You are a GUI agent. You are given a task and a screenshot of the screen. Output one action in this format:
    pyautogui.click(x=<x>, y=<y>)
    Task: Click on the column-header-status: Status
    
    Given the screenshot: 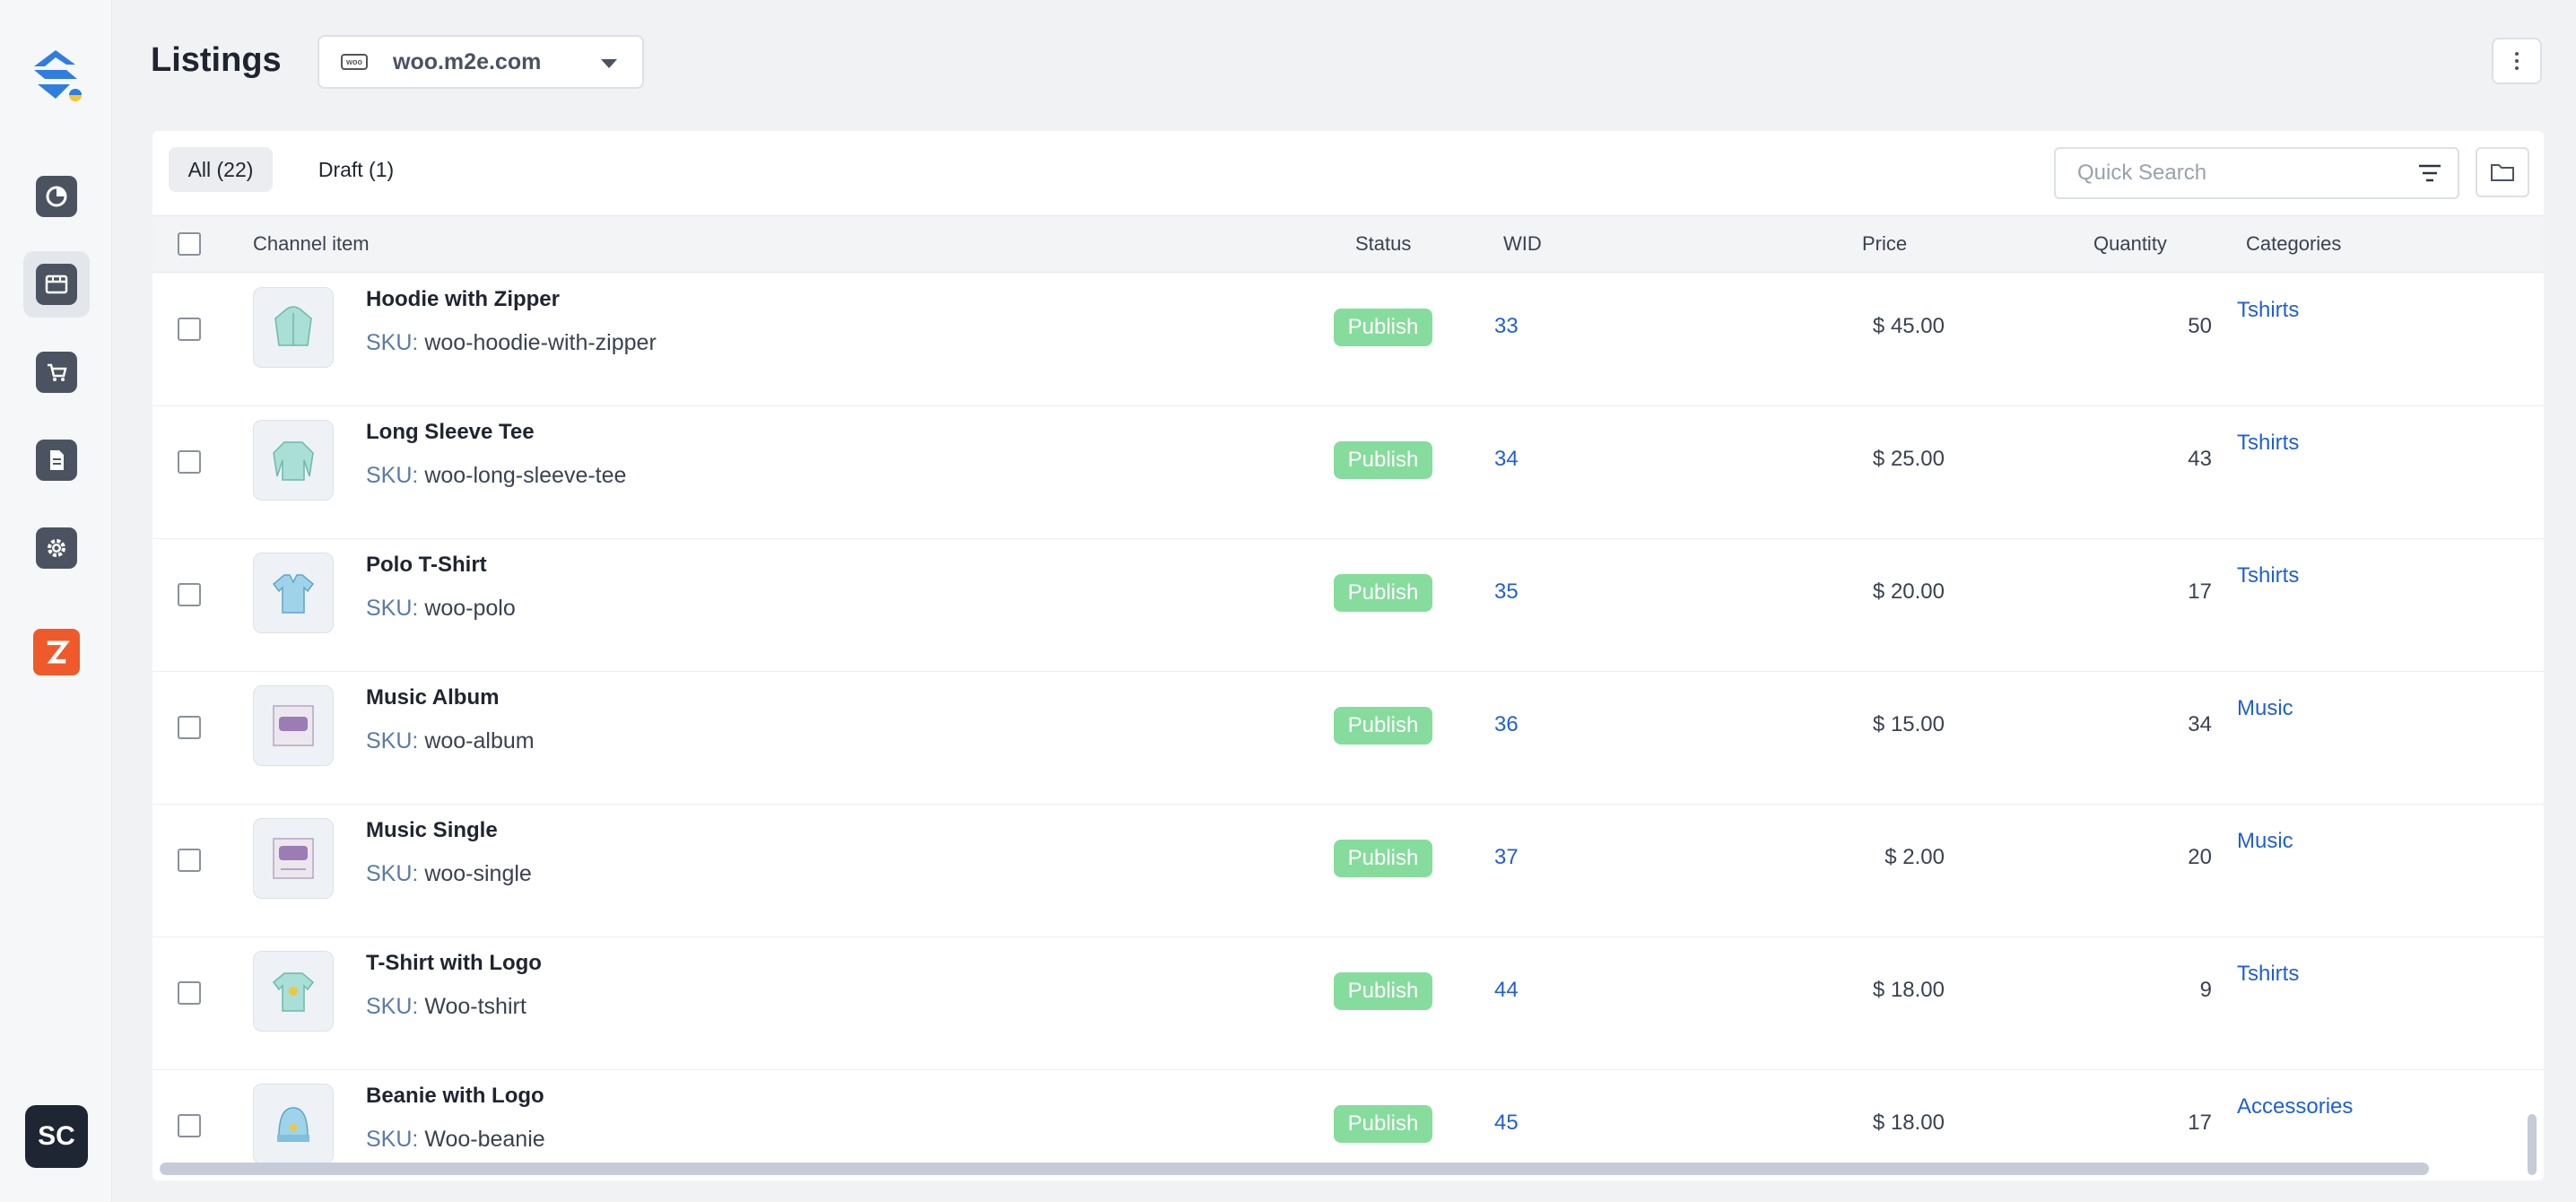 What is the action you would take?
    pyautogui.click(x=1383, y=244)
    